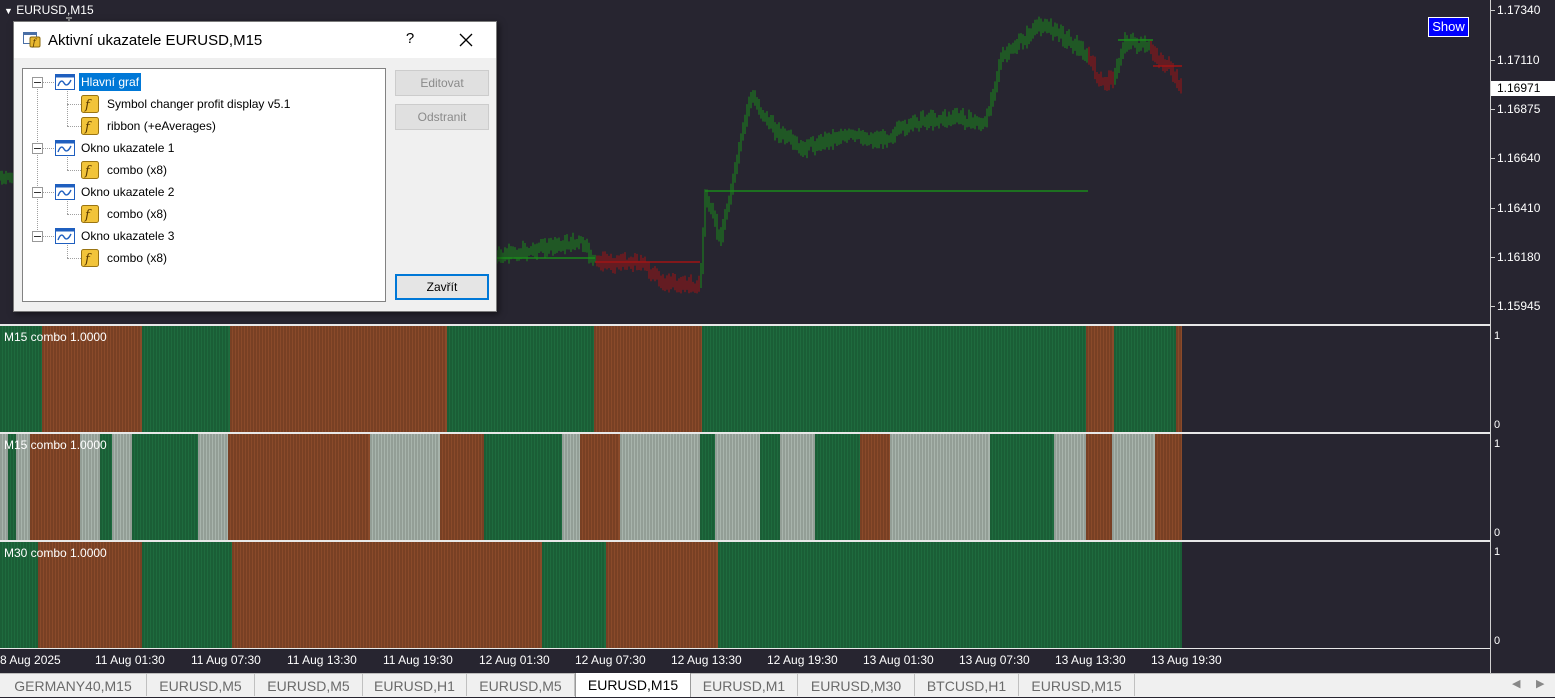 Image resolution: width=1555 pixels, height=698 pixels. Describe the element at coordinates (466, 40) in the screenshot. I see `close-icon` at that location.